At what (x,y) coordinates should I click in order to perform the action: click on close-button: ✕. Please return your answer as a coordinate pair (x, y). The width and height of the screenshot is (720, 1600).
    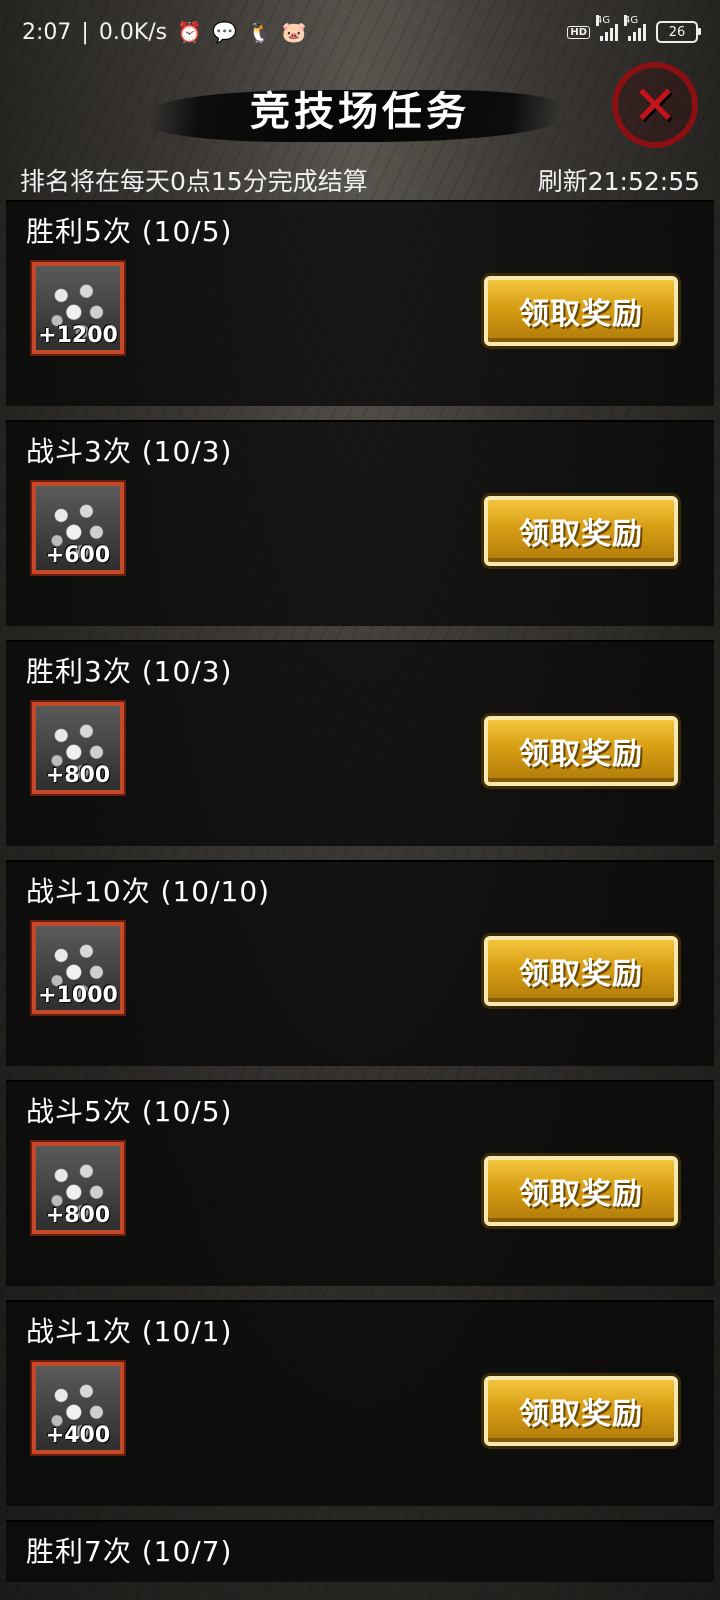
    Looking at the image, I should click on (655, 105).